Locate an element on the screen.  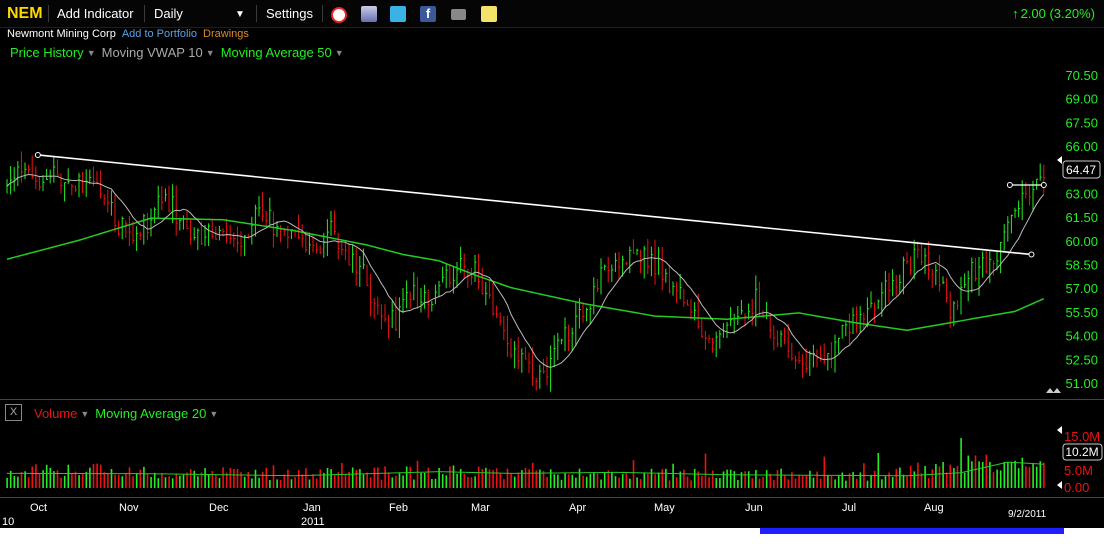
price-tick-label: 67.50 is located at coordinates (1081, 122).